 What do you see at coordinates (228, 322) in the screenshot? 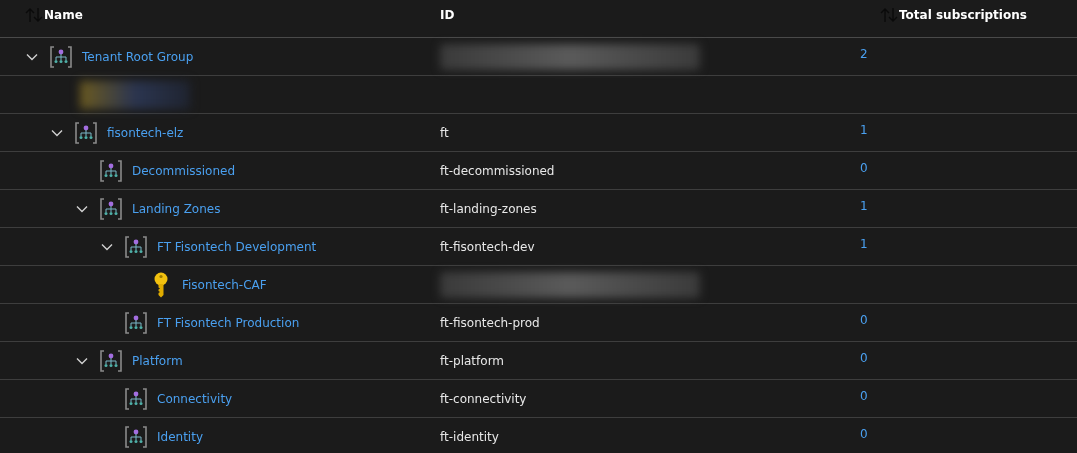
I see `name-link: FT Fisontech Production` at bounding box center [228, 322].